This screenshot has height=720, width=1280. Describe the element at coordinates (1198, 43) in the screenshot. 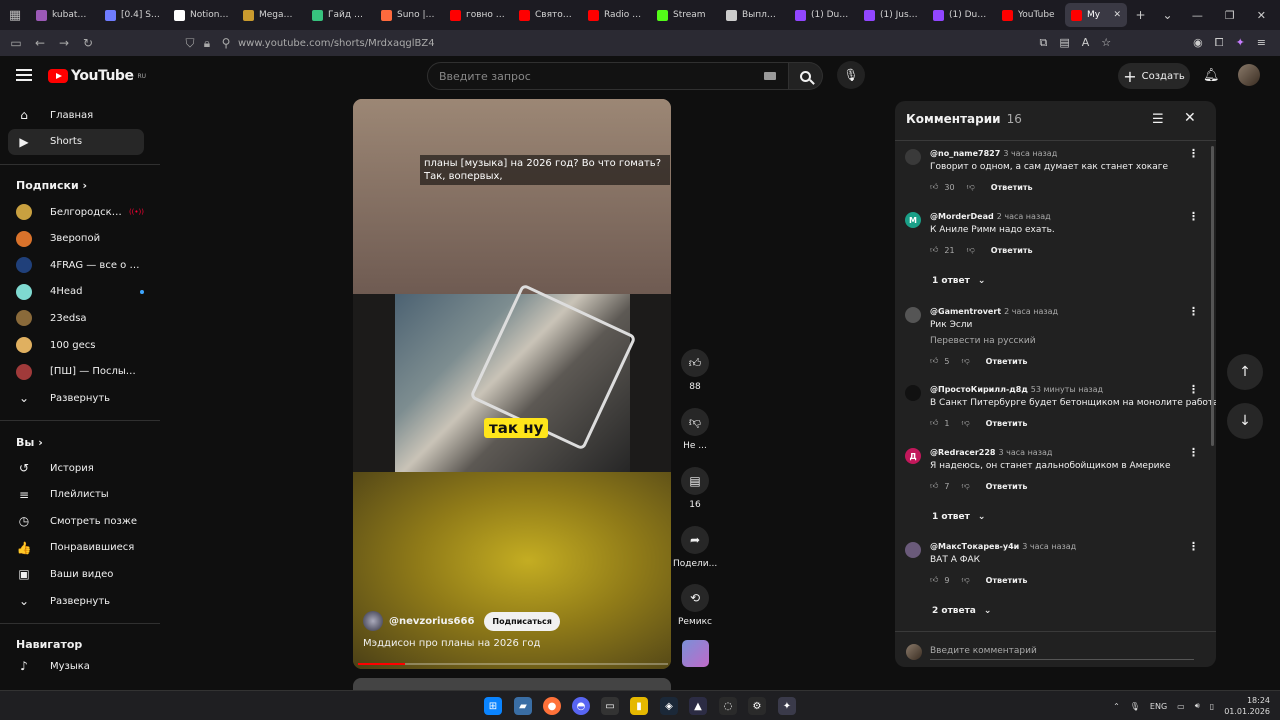

I see `account-icon: ◉` at that location.